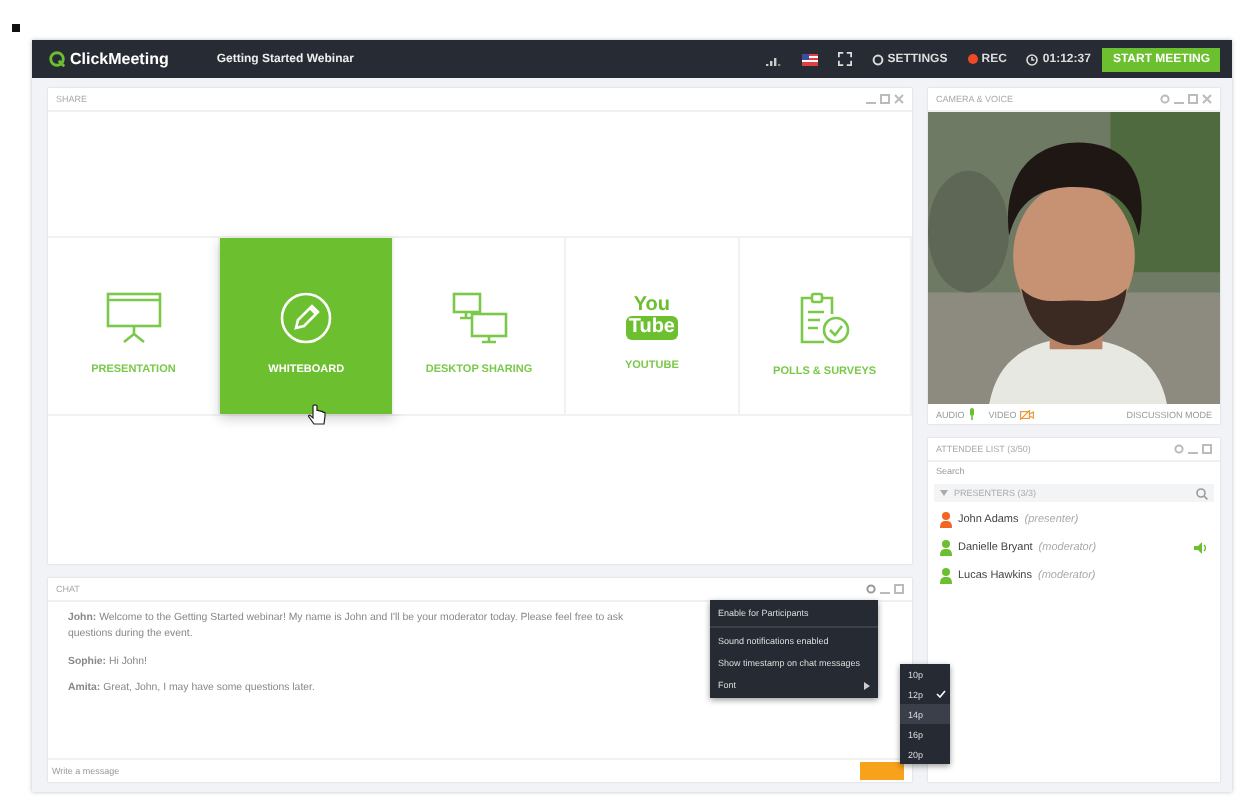 The height and width of the screenshot is (812, 1244). Describe the element at coordinates (16, 28) in the screenshot. I see `corner-mark` at that location.